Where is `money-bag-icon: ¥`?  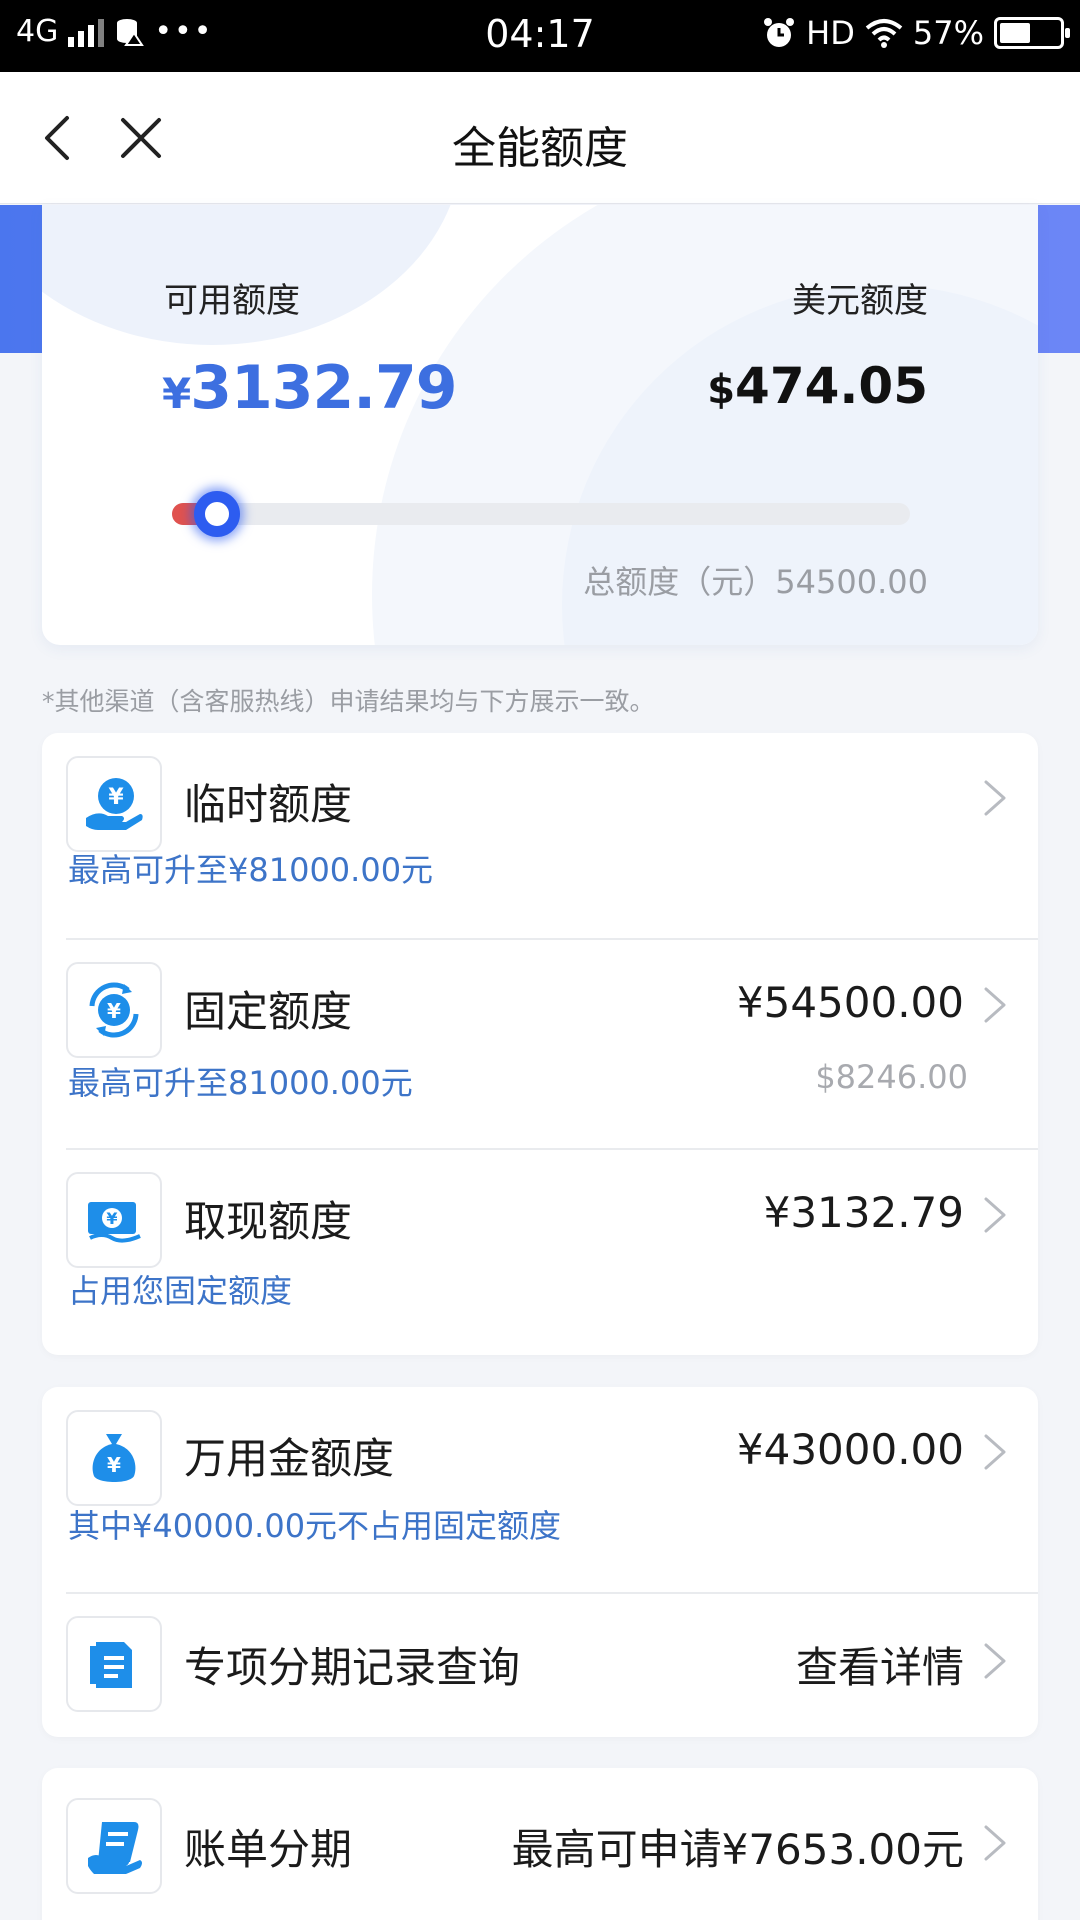 money-bag-icon: ¥ is located at coordinates (114, 1458).